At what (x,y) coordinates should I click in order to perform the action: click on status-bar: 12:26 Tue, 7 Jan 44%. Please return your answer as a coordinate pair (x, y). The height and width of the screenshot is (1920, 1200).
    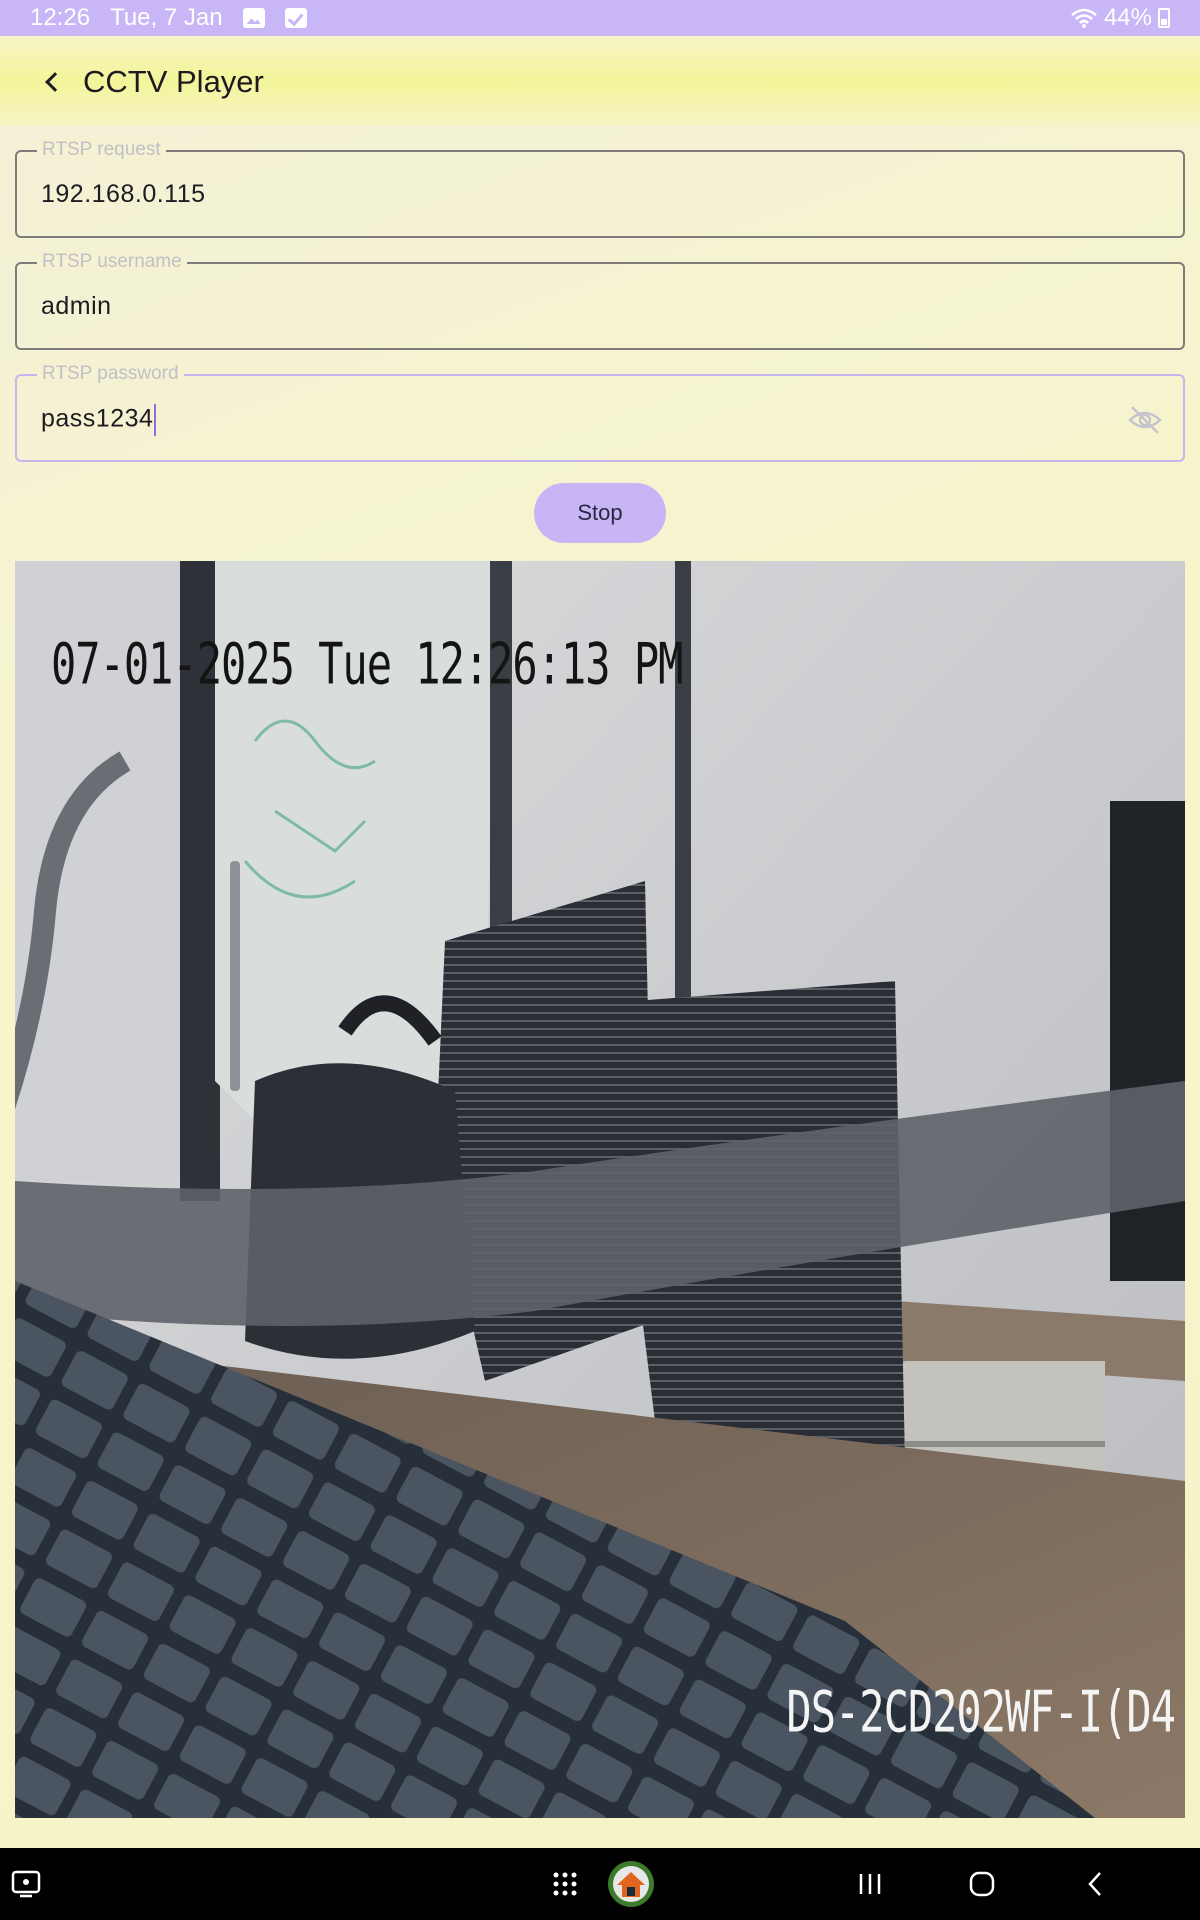
    Looking at the image, I should click on (600, 18).